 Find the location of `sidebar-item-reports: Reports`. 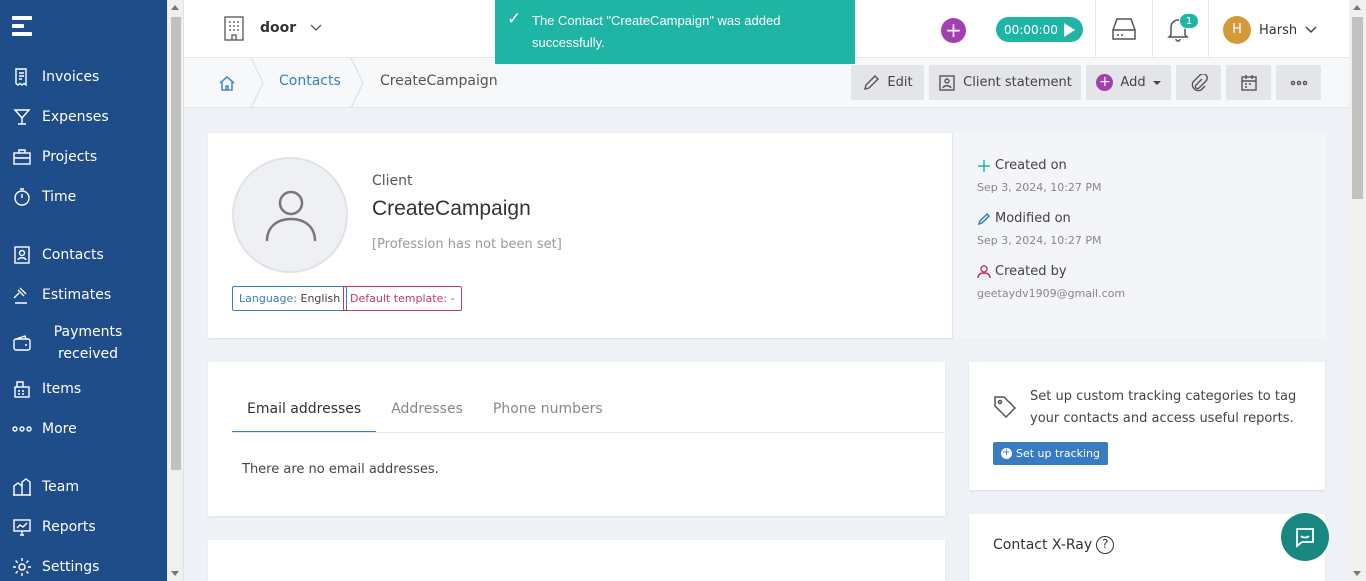

sidebar-item-reports: Reports is located at coordinates (83, 527).